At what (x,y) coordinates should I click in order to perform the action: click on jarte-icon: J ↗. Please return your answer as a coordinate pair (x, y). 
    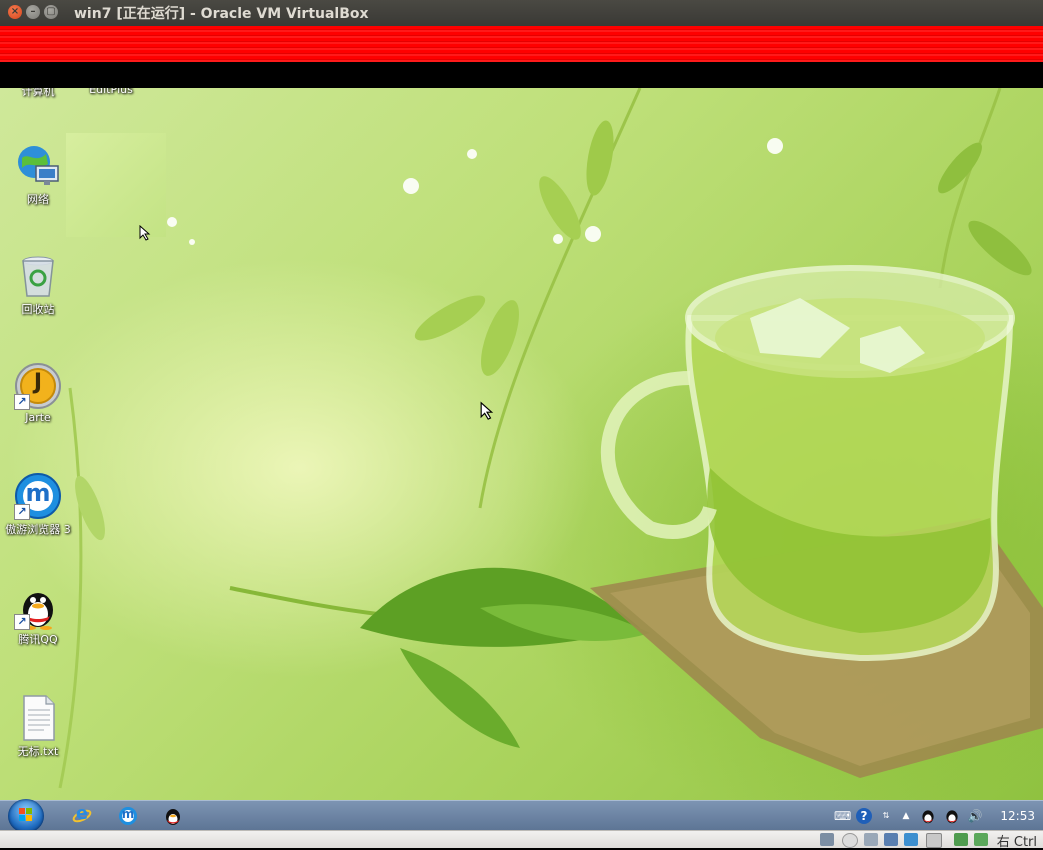
    Looking at the image, I should click on (38, 386).